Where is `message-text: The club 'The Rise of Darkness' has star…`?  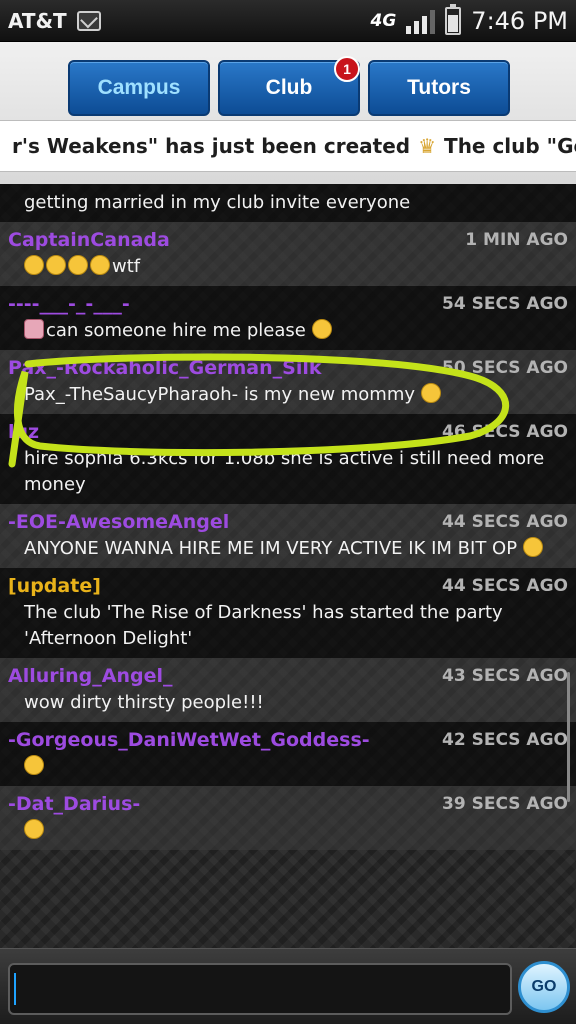
message-text: The club 'The Rise of Darkness' has star… is located at coordinates (263, 625).